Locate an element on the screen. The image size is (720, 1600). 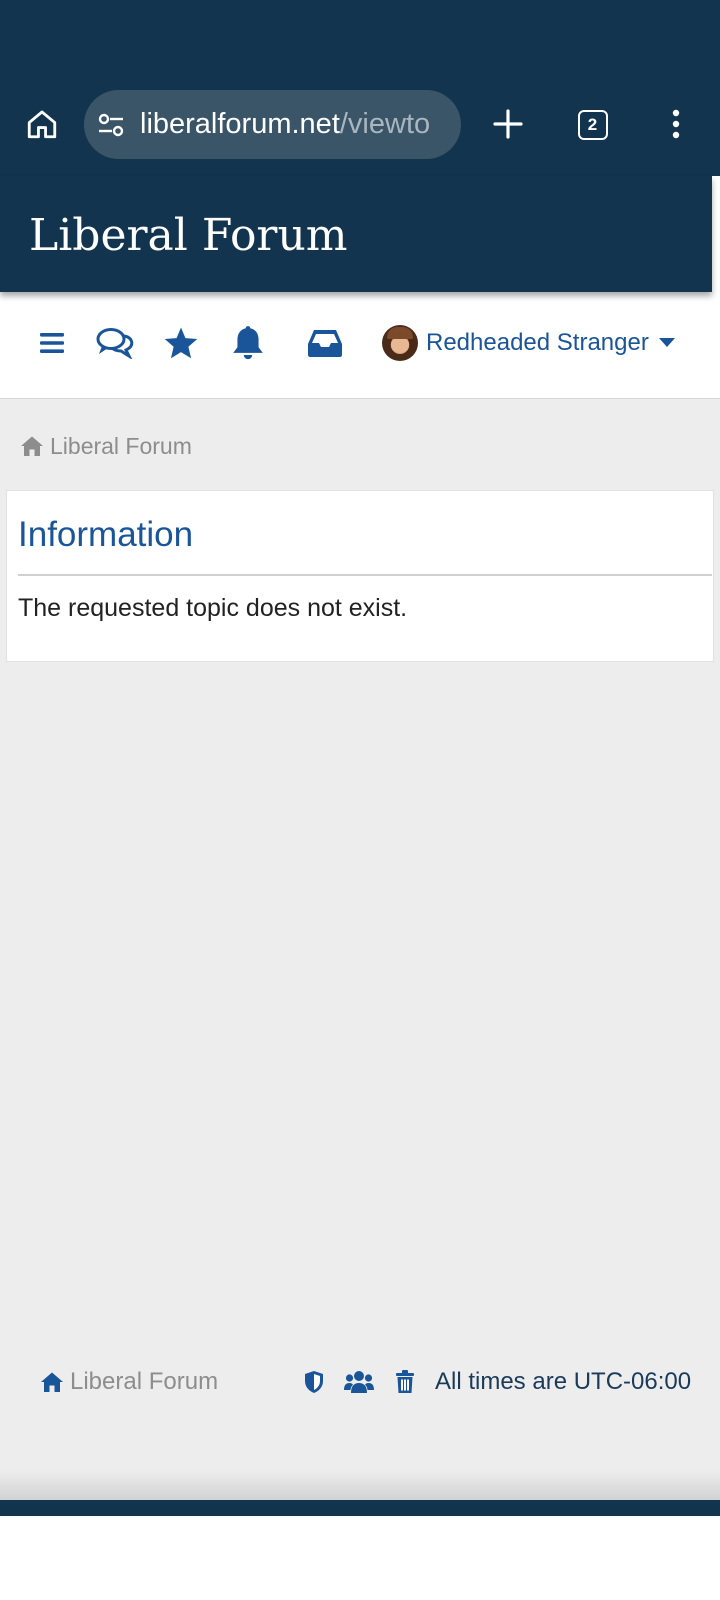
status-bar is located at coordinates (360, 42).